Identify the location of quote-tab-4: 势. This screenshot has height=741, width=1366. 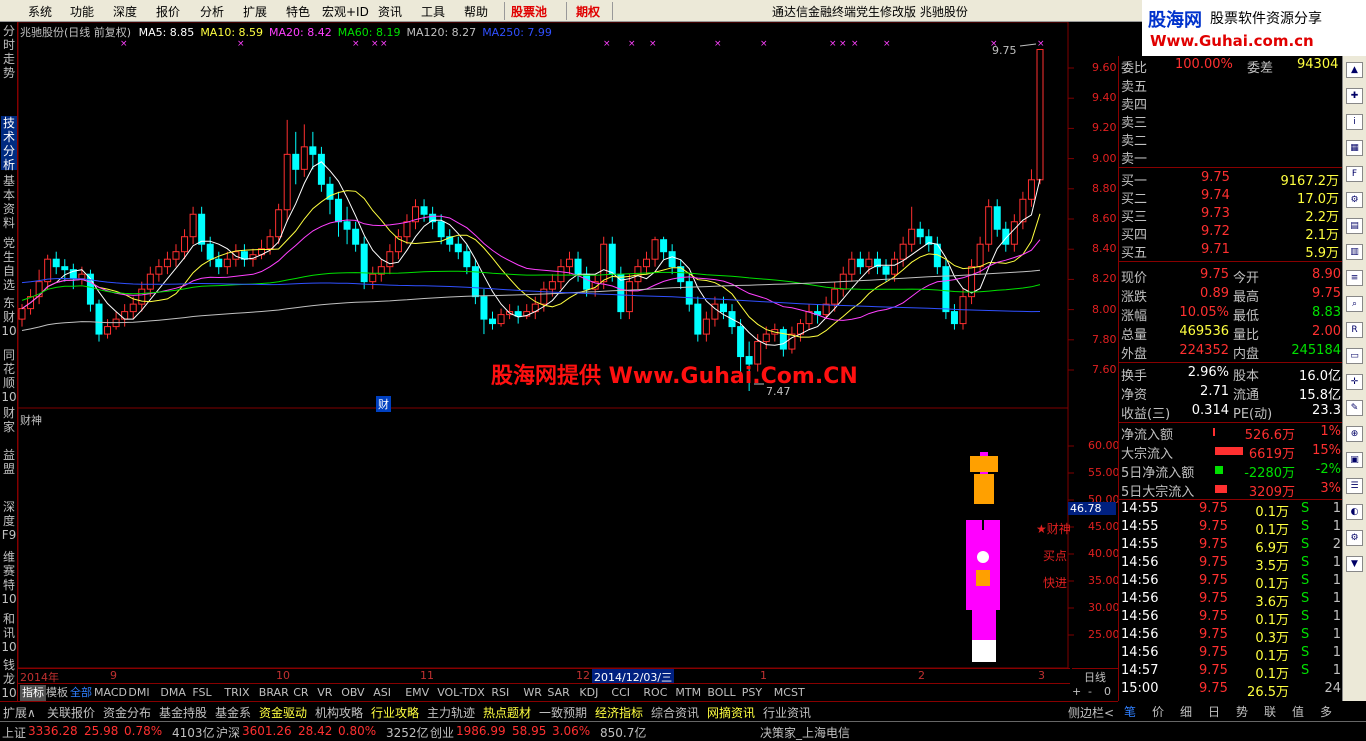
(1242, 711).